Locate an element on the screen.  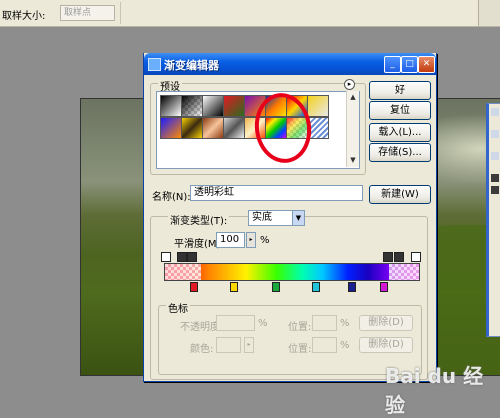
separator is located at coordinates (120, 13).